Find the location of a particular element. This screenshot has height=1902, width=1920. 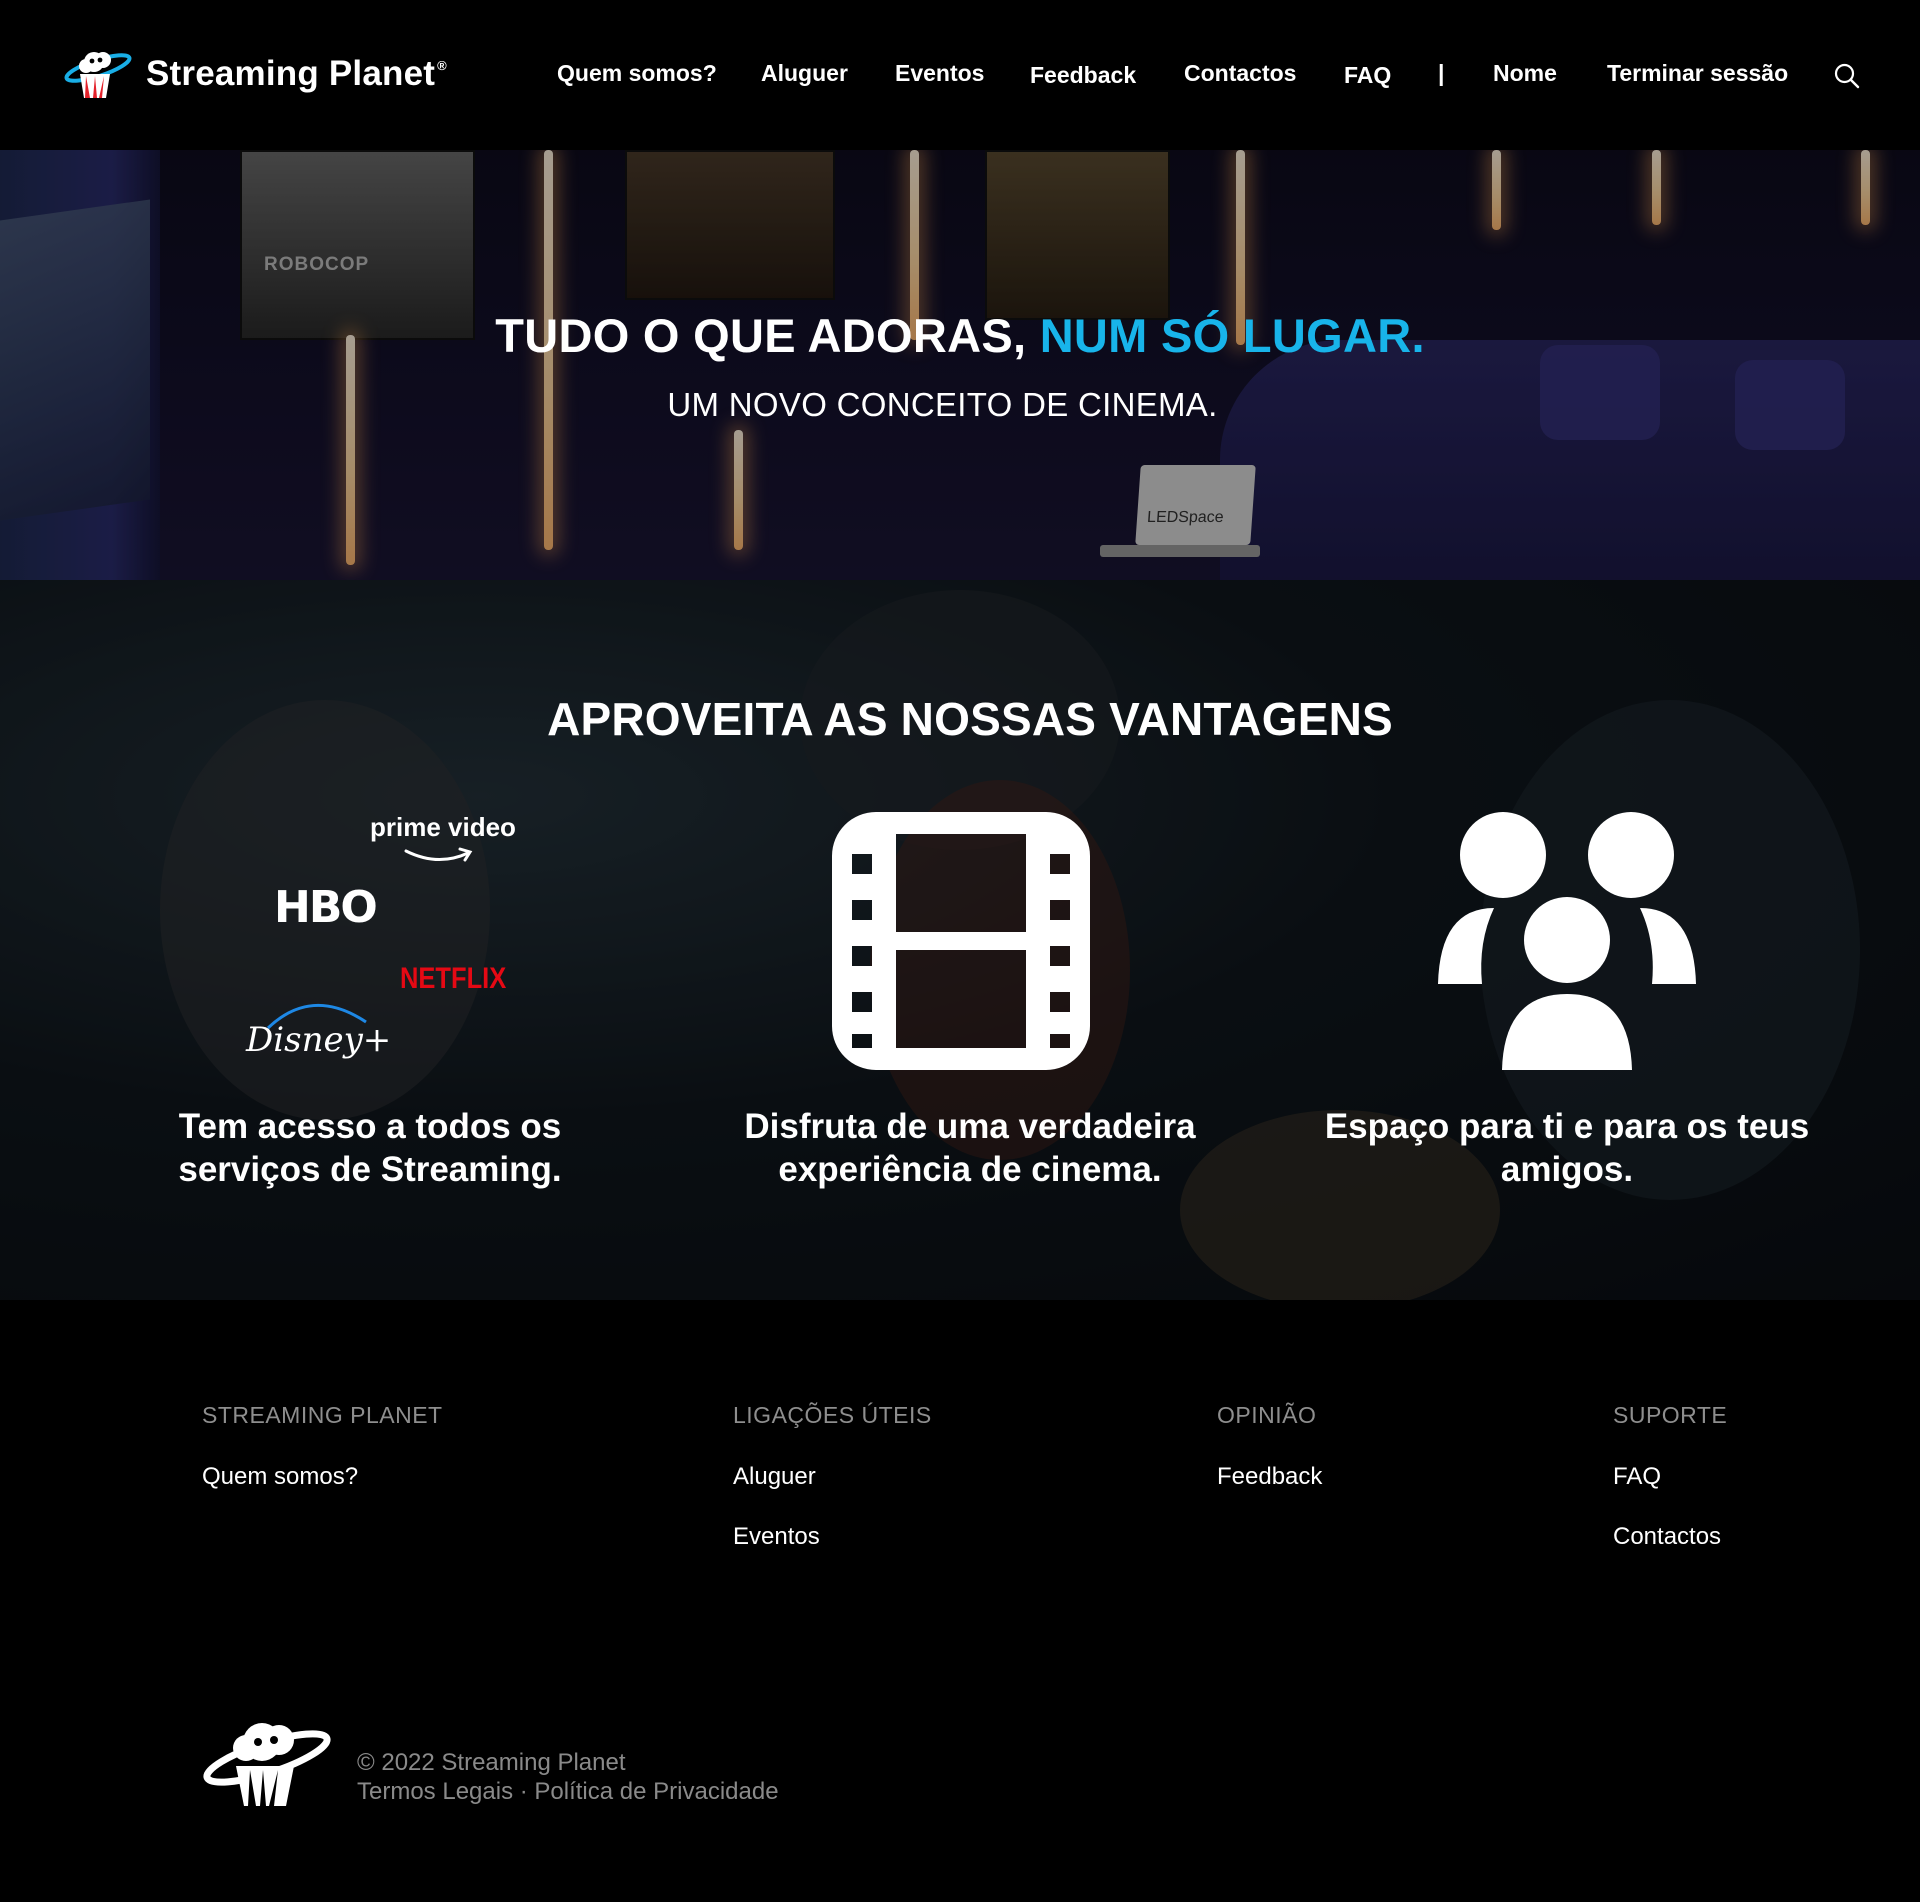

advantage-friends: Espaço para ti e para os teus amigos. is located at coordinates (1567, 940).